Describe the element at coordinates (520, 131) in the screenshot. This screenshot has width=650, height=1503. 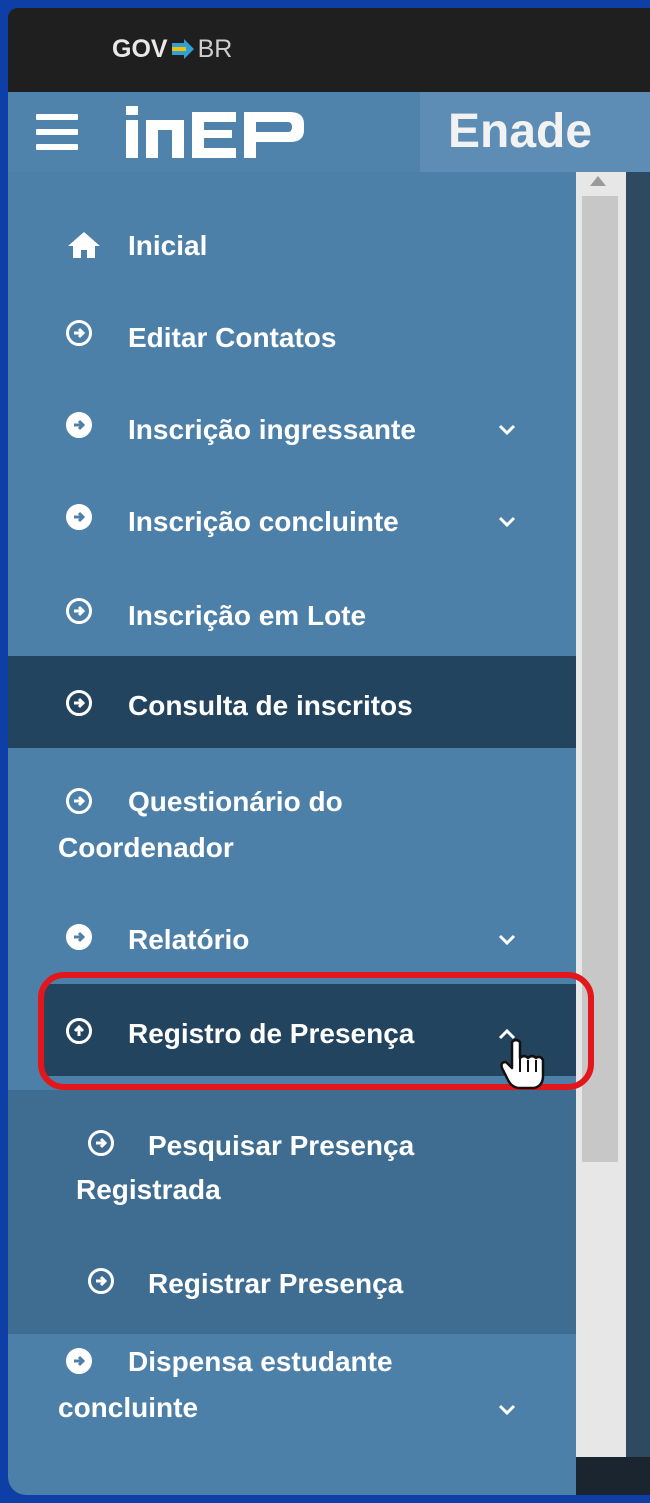
I see `app-title: Enade` at that location.